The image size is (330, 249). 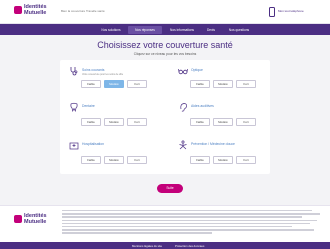 I want to click on category-label: Dentaire, so click(x=88, y=106).